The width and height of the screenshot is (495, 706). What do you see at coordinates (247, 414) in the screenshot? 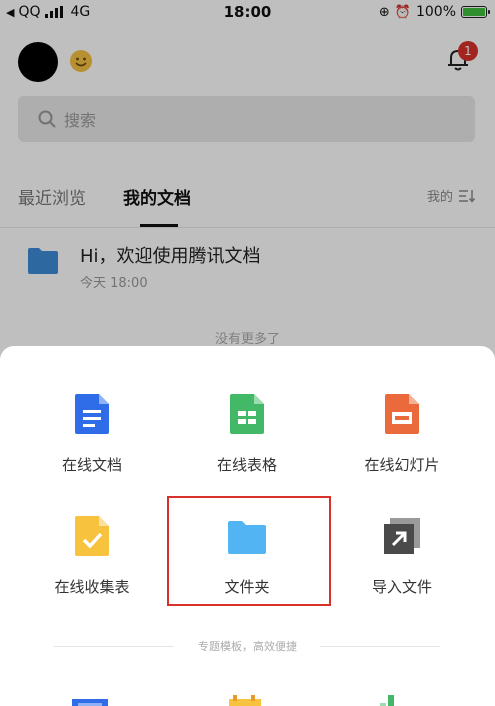
I see `sheet-icon` at bounding box center [247, 414].